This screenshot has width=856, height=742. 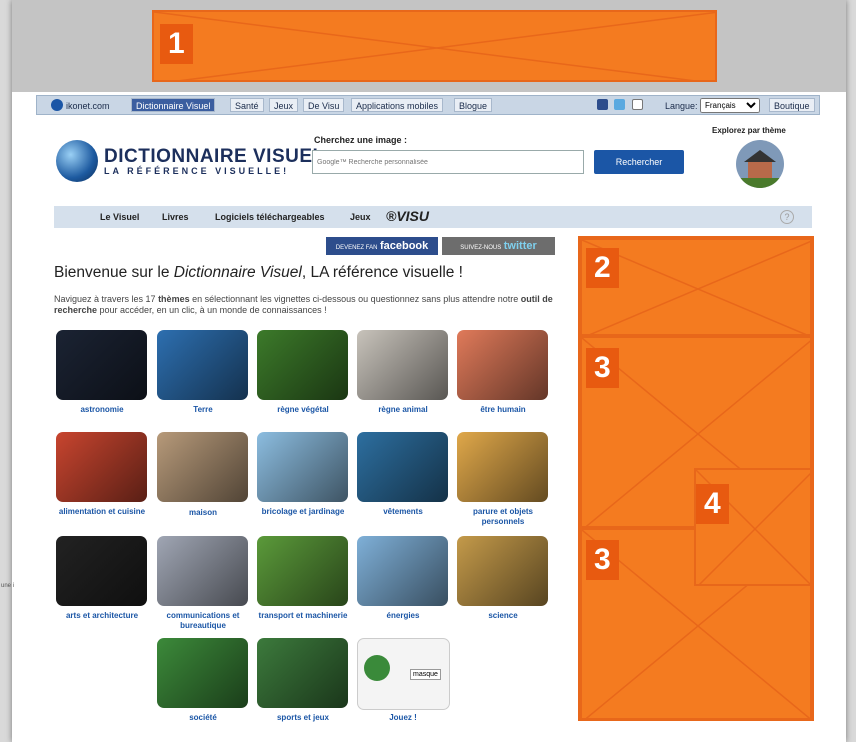 I want to click on theme-caption: transport et machinerie, so click(x=303, y=616).